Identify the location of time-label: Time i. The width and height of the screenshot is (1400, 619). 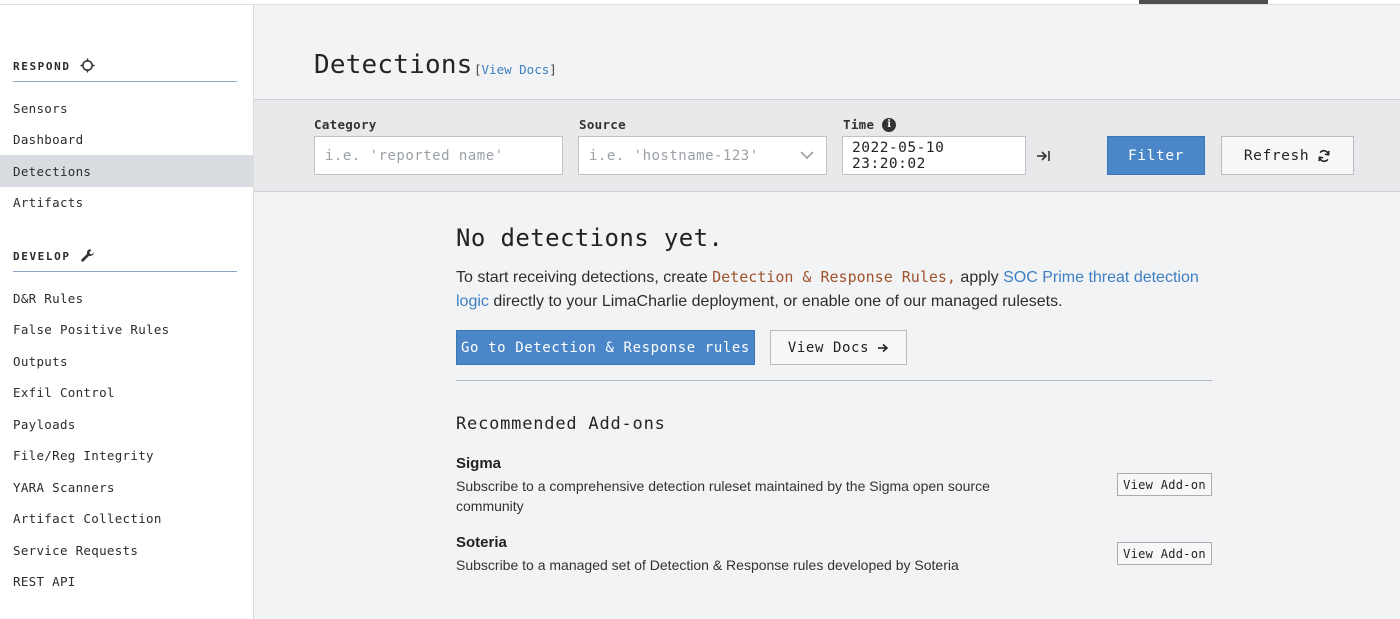
(870, 124).